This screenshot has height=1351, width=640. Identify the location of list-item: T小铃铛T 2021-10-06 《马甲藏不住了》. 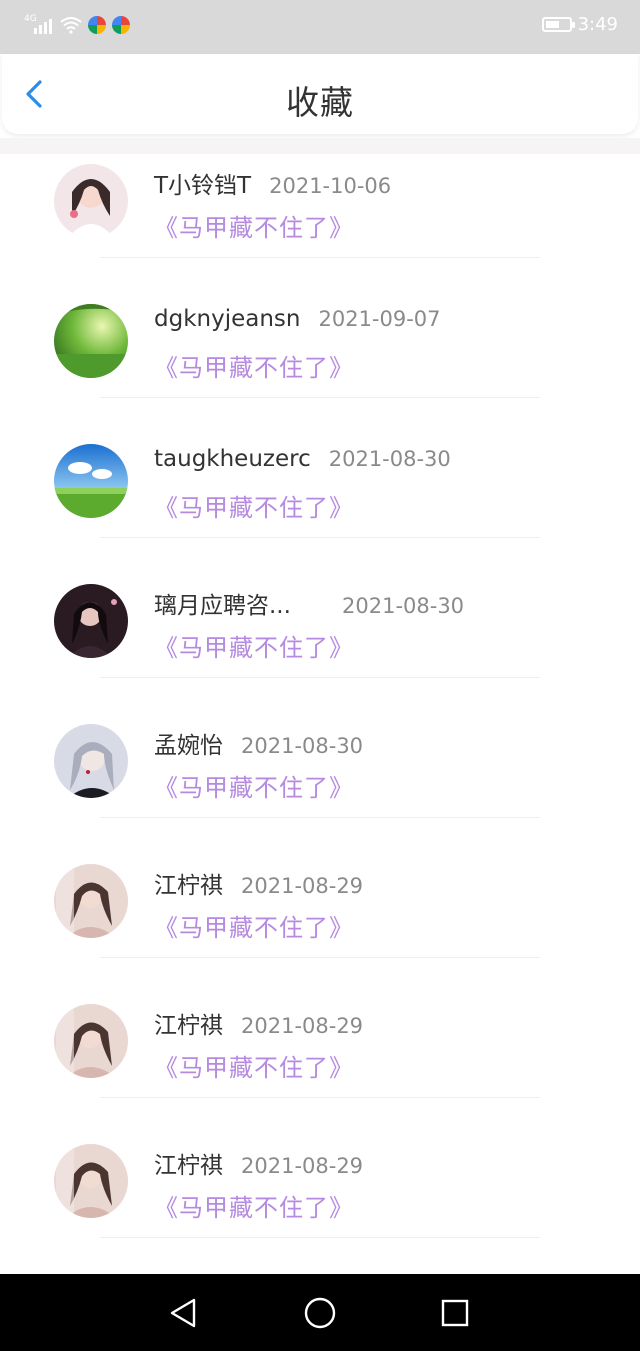
(320, 224).